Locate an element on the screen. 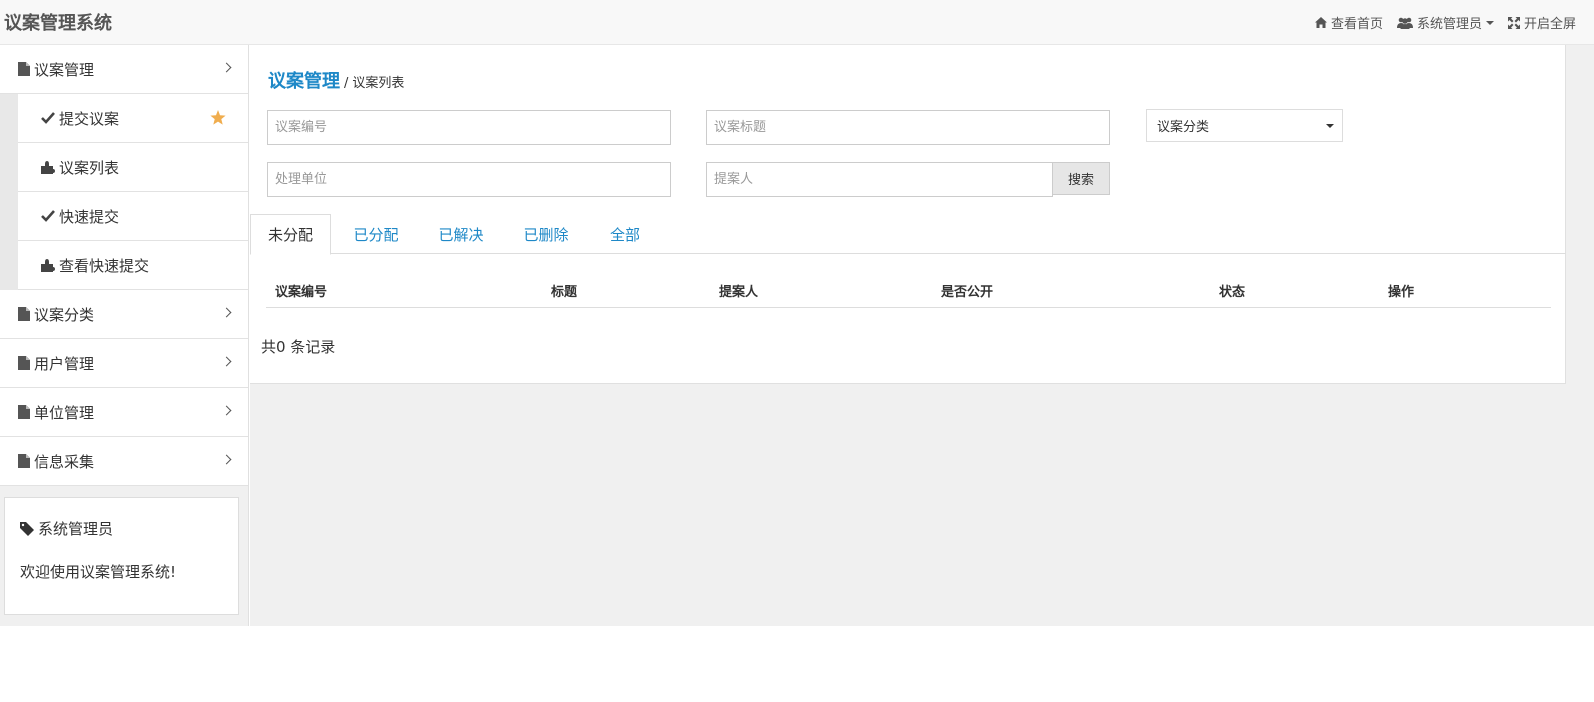 Image resolution: width=1594 pixels, height=702 pixels. home-link: 查看首页 is located at coordinates (1348, 22).